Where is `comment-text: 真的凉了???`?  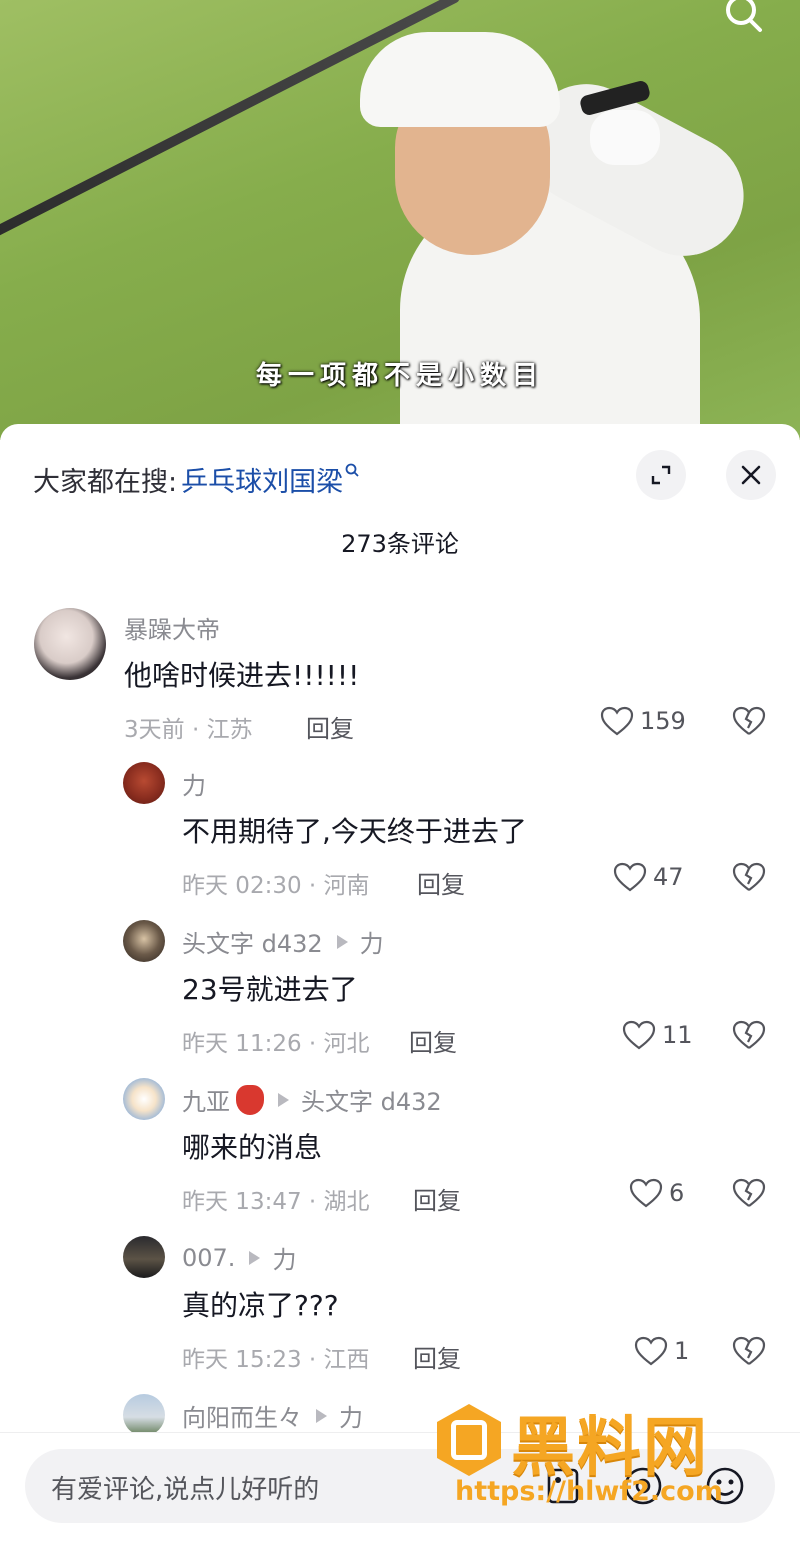 comment-text: 真的凉了??? is located at coordinates (260, 1305).